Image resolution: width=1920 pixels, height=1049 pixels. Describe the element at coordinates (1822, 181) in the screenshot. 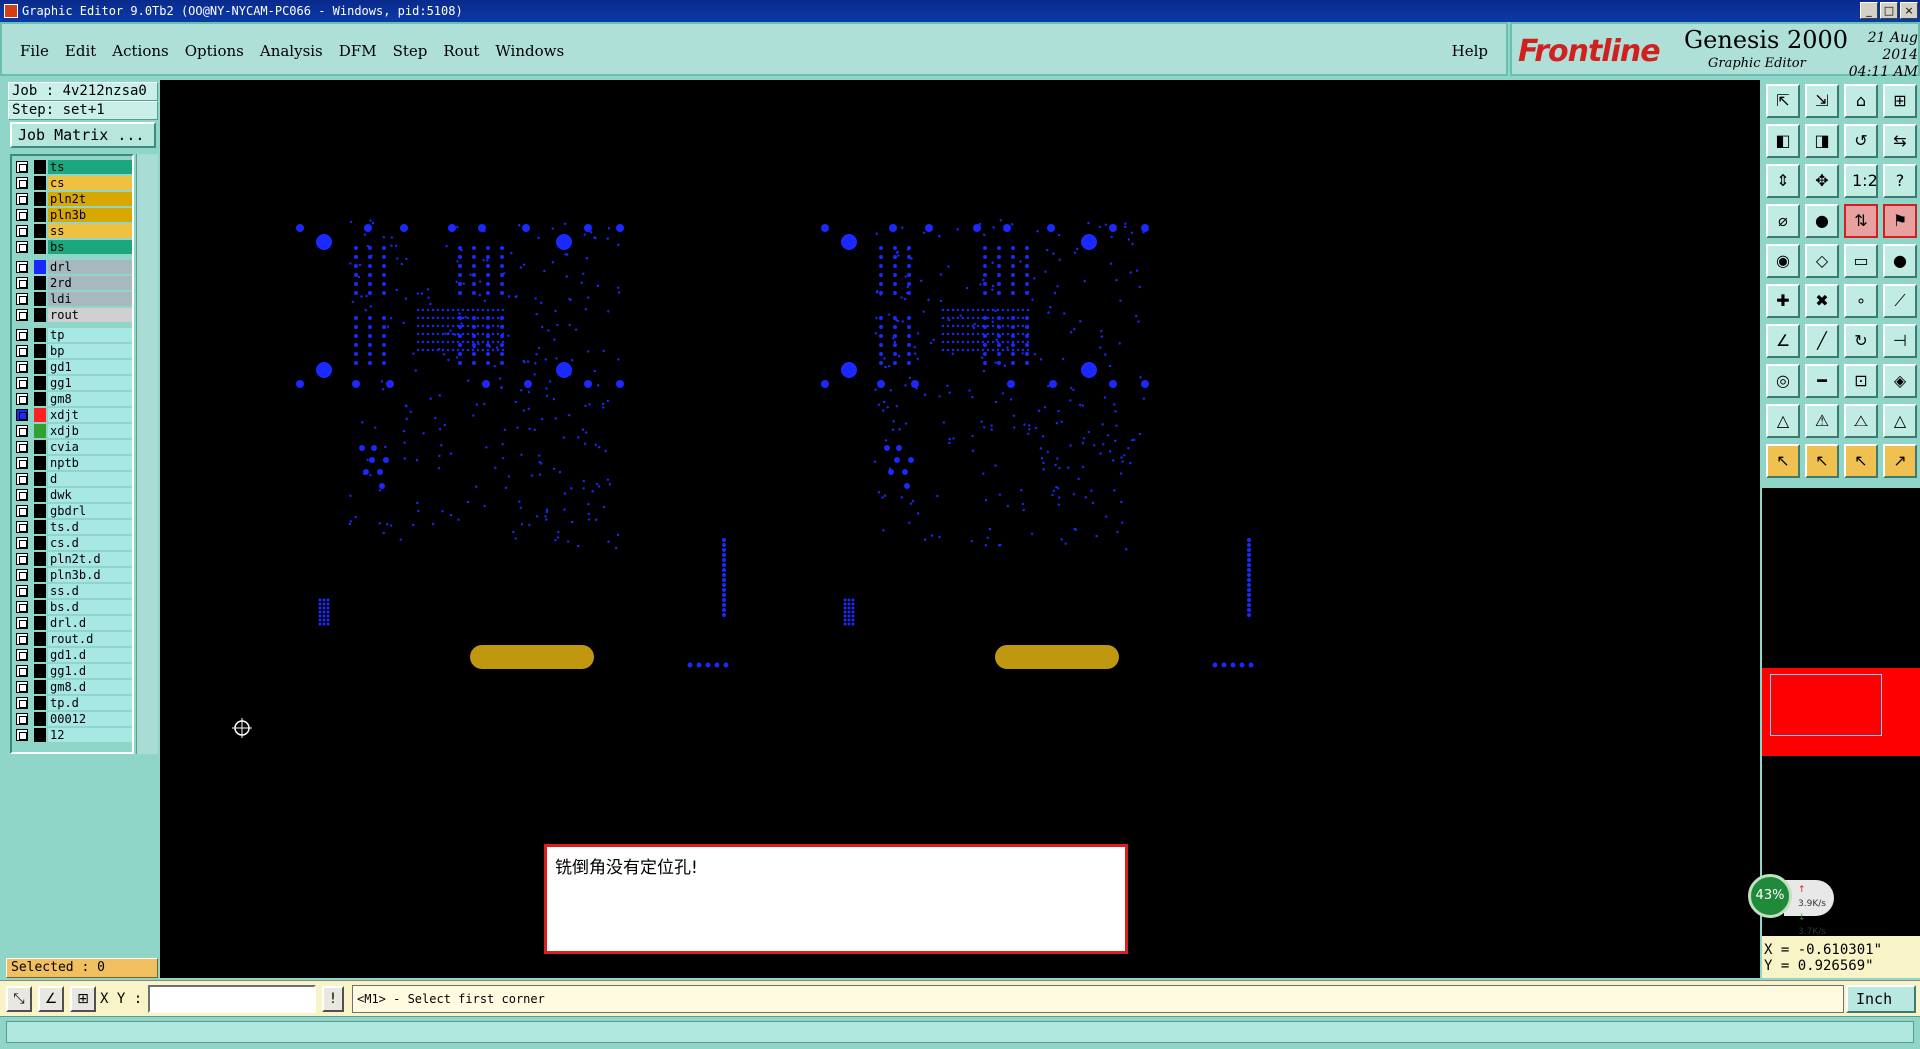

I see `pan-tool-button: ✥` at that location.